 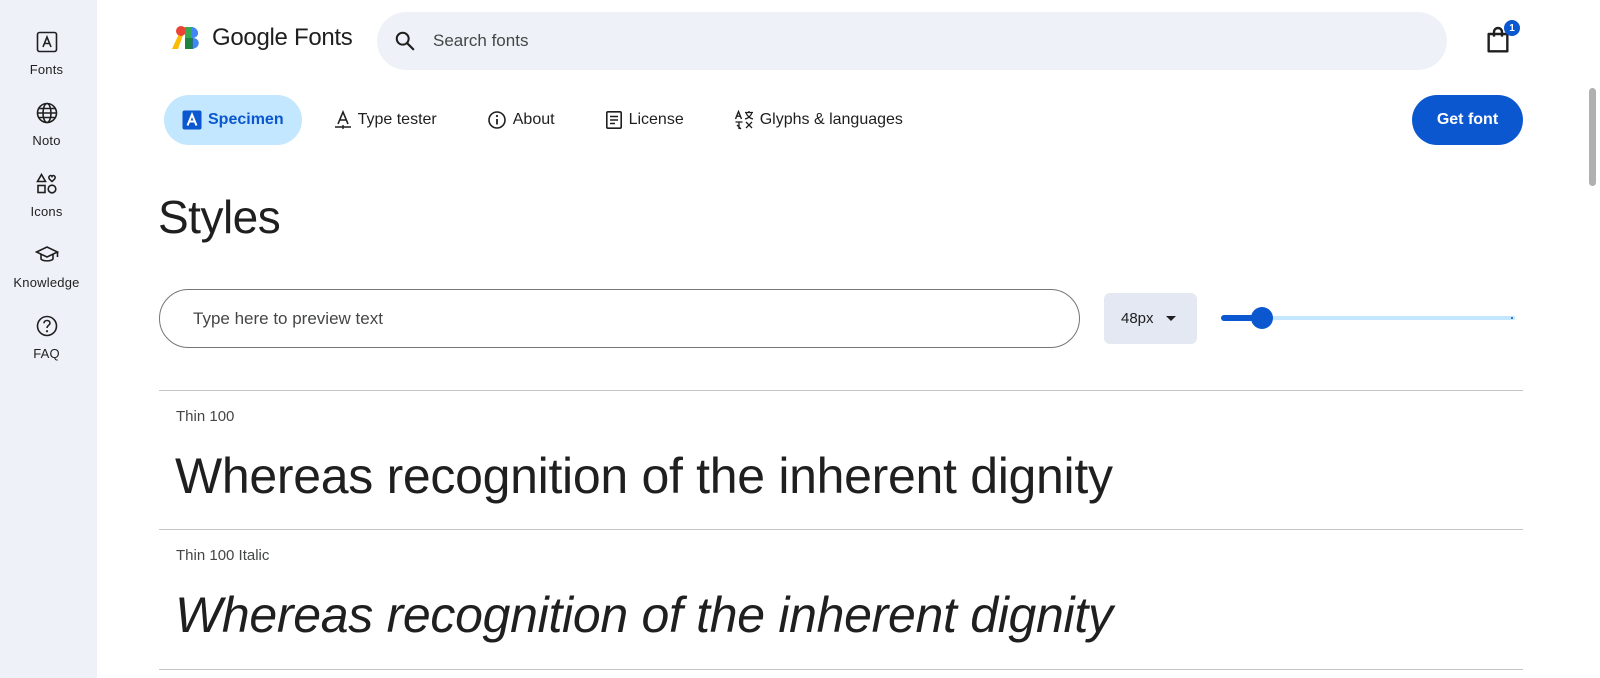 I want to click on rail-label-icons: Icons, so click(x=46, y=211).